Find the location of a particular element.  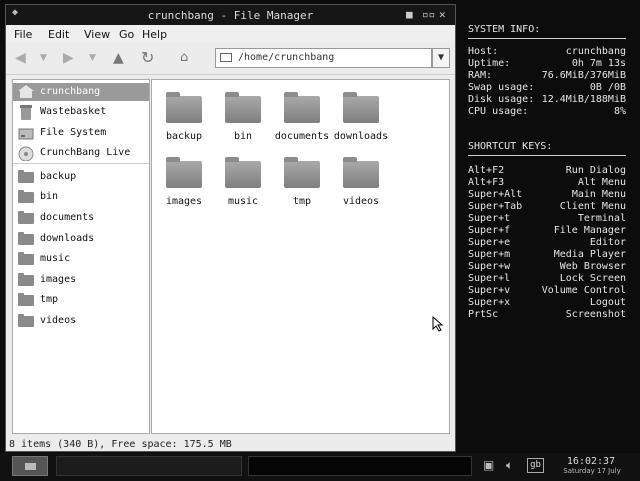

sysinfo-row: Disk usage: 12.4MiB/188MiB is located at coordinates (547, 100).